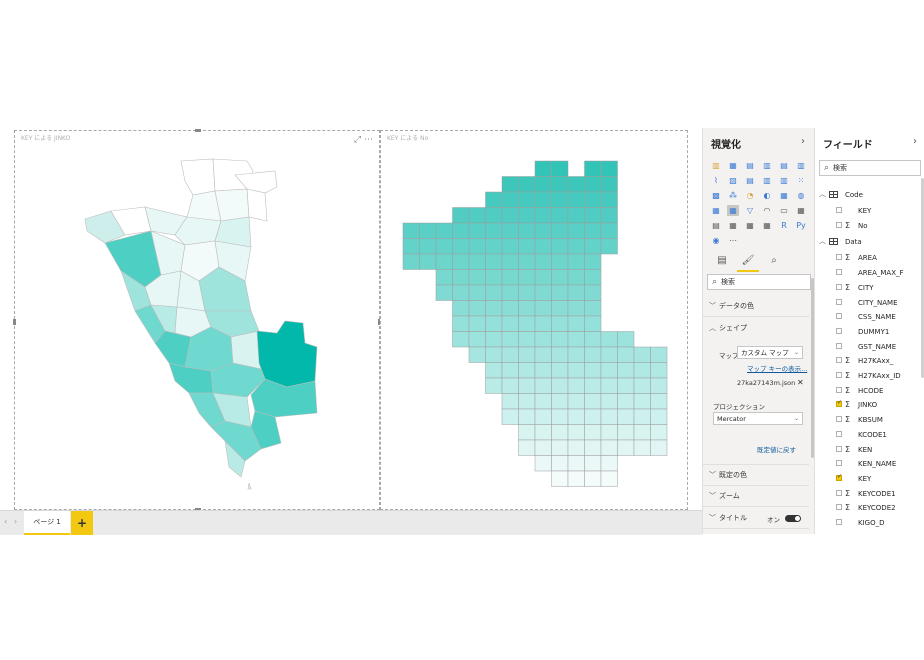  Describe the element at coordinates (767, 195) in the screenshot. I see `visual-type-icon: ◐` at that location.